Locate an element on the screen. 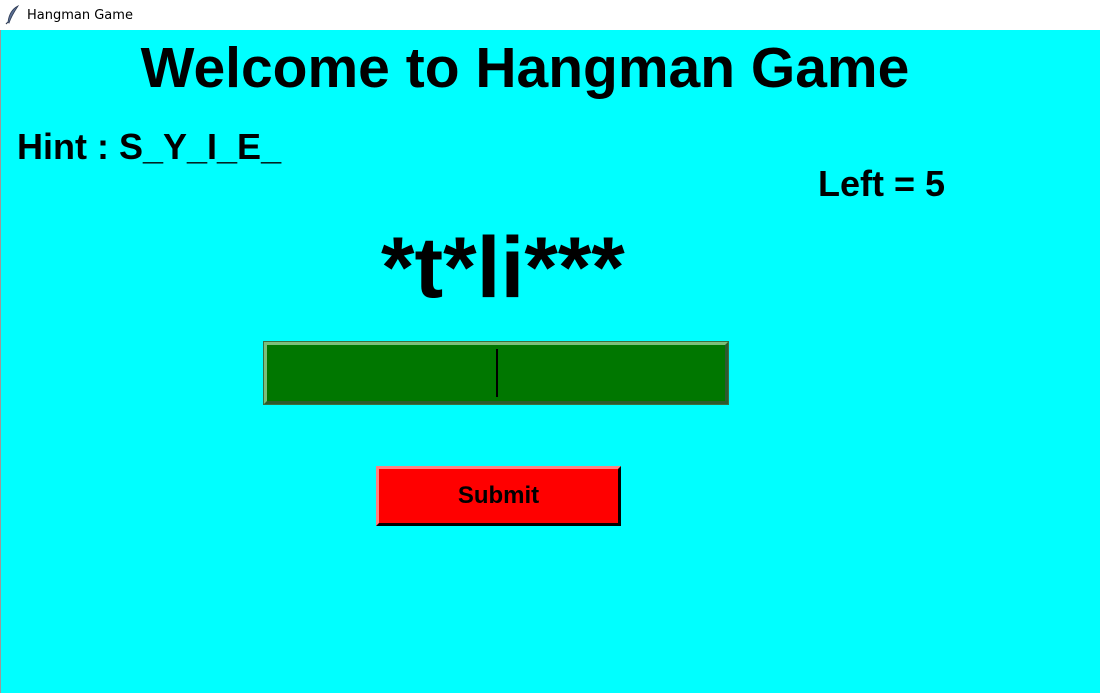 The image size is (1100, 693). window-title: Hangman Game is located at coordinates (80, 15).